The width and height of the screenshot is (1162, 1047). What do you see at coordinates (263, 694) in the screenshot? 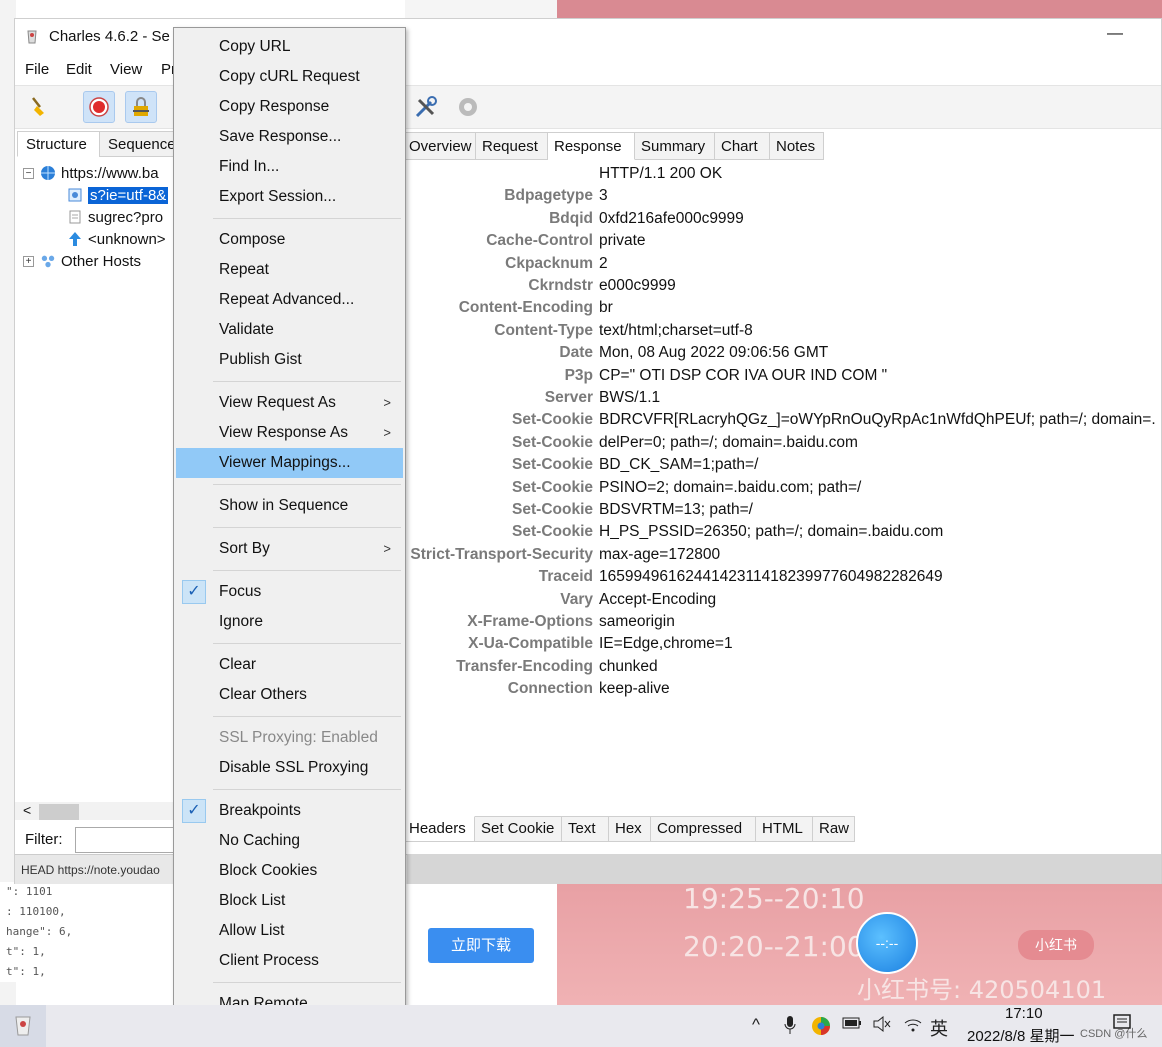
I see `menu-item-label: Clear Others` at bounding box center [263, 694].